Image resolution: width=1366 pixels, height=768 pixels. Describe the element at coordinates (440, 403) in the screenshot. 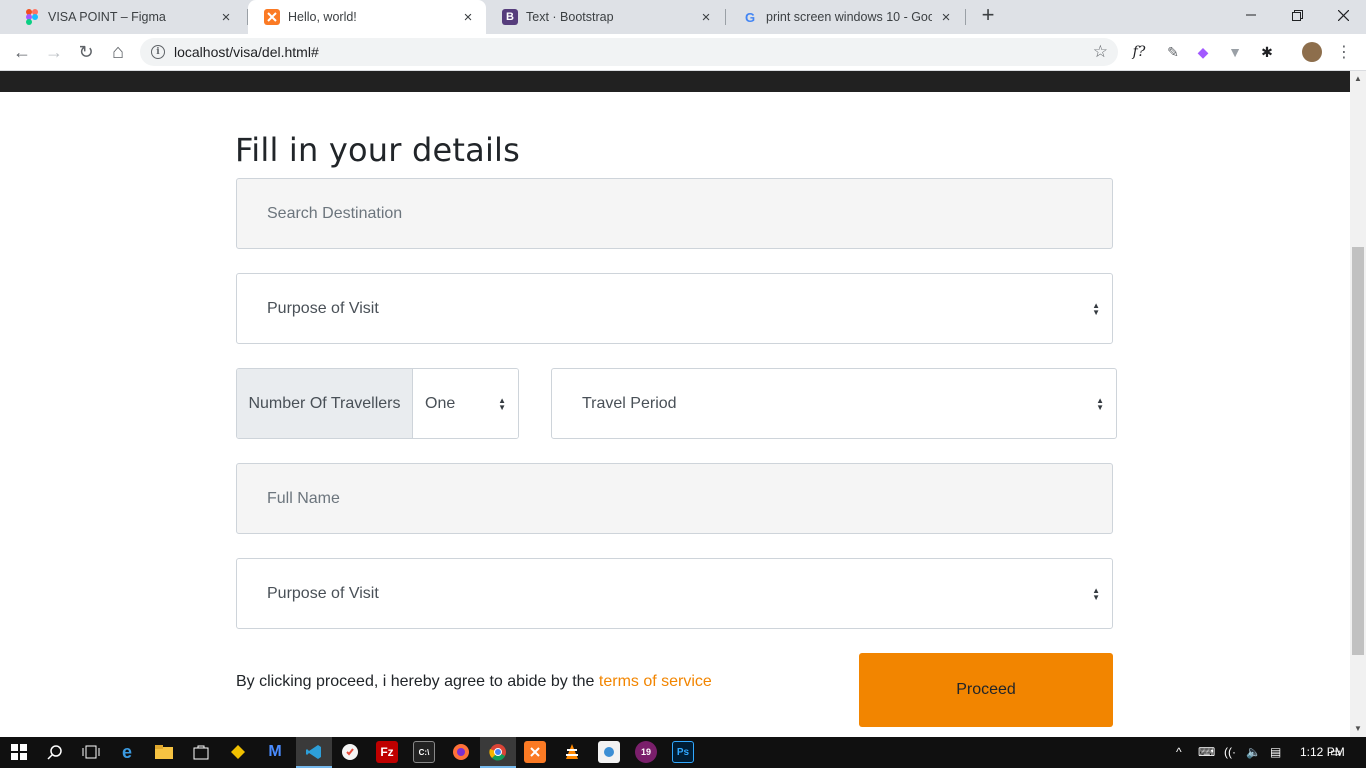

I see `select-value: One` at that location.